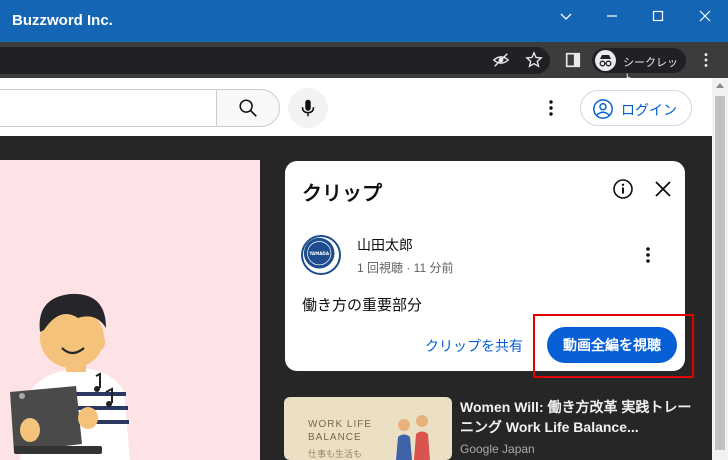 The width and height of the screenshot is (728, 460). I want to click on search-icon, so click(248, 108).